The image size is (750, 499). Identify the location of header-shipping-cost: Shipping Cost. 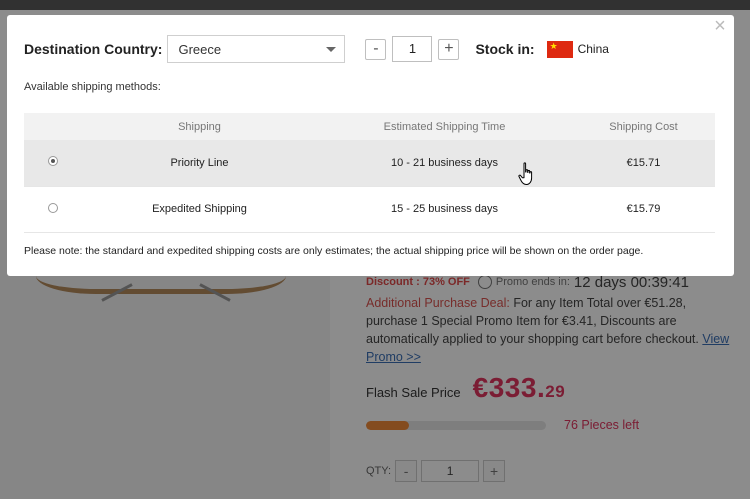
(643, 126).